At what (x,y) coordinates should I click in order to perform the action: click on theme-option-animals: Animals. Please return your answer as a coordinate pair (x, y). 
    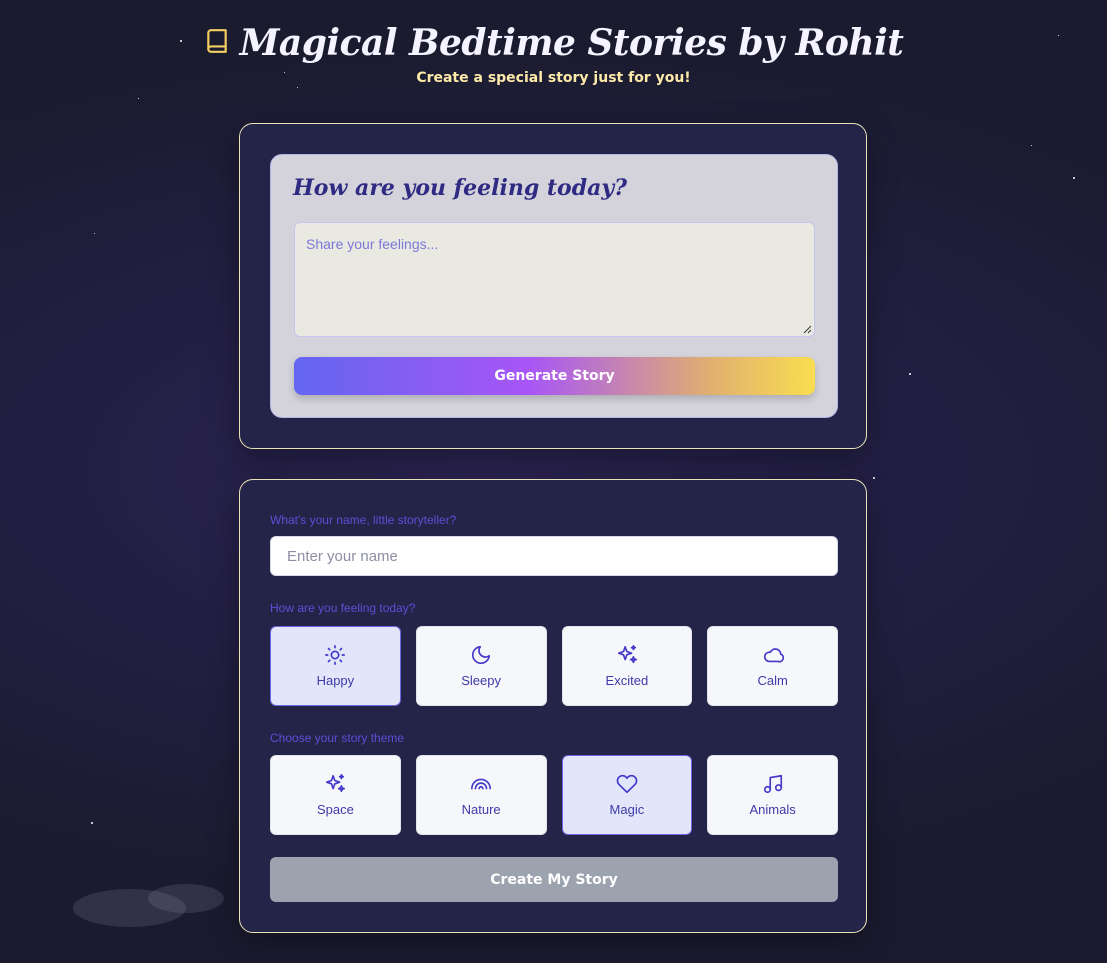
    Looking at the image, I should click on (772, 795).